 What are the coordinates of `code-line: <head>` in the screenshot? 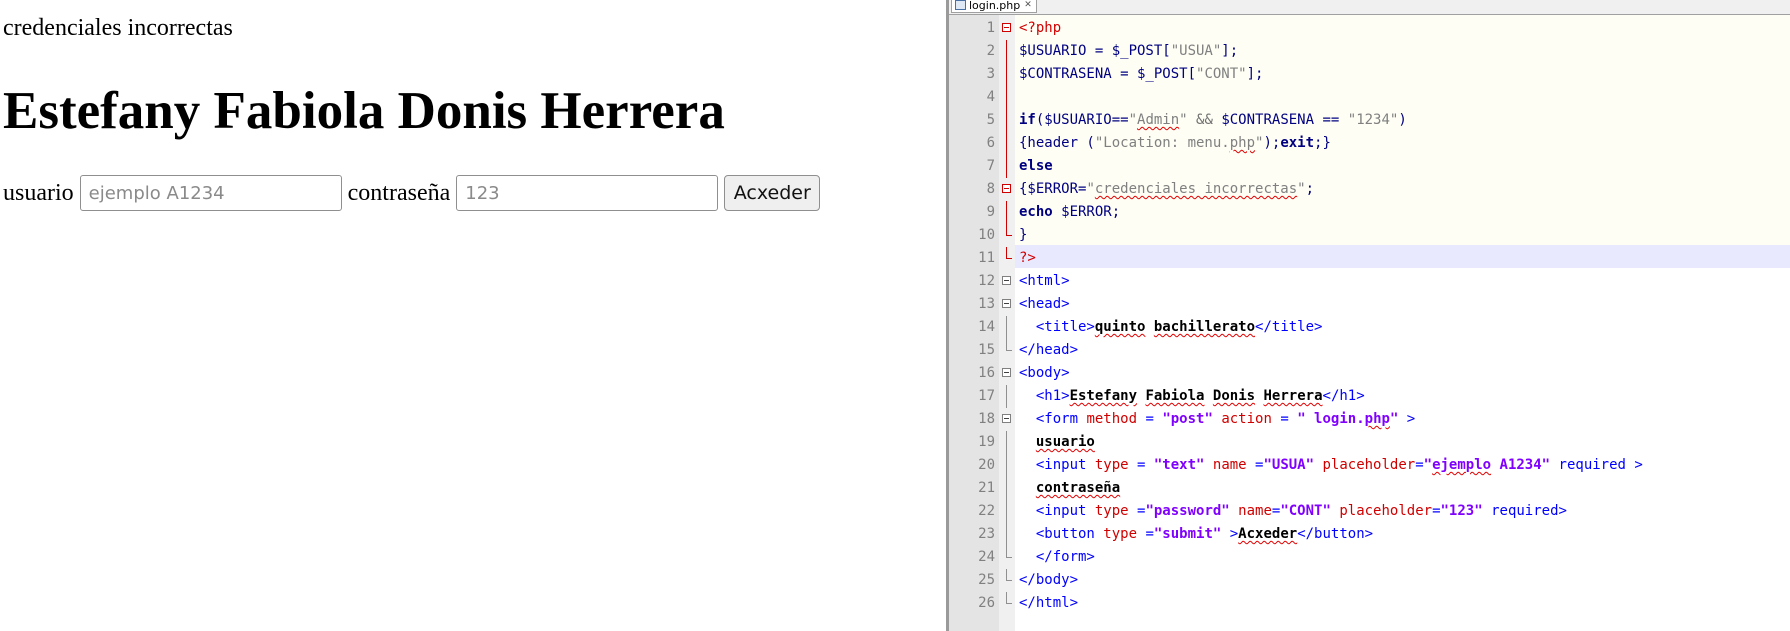 It's located at (1044, 304).